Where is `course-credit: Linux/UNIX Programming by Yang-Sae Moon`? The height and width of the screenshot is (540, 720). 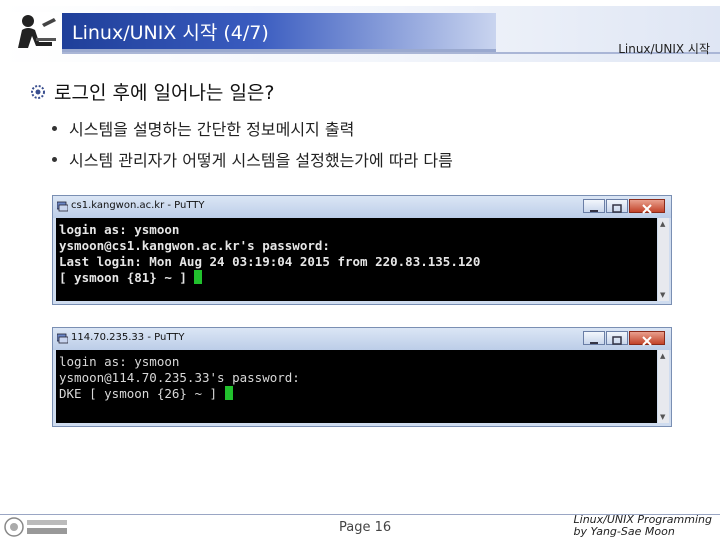 course-credit: Linux/UNIX Programming by Yang-Sae Moon is located at coordinates (643, 526).